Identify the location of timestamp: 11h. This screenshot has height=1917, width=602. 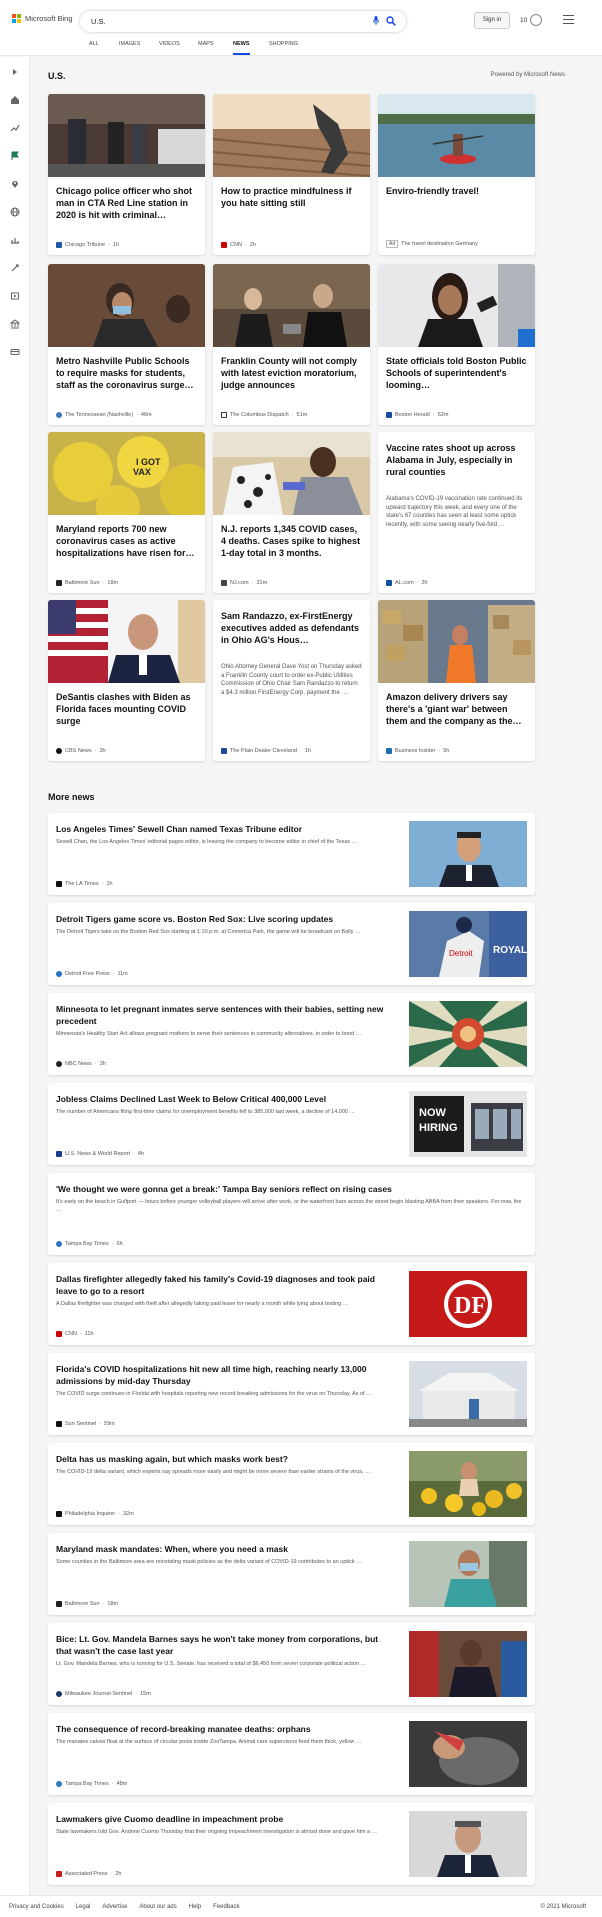
(89, 1334).